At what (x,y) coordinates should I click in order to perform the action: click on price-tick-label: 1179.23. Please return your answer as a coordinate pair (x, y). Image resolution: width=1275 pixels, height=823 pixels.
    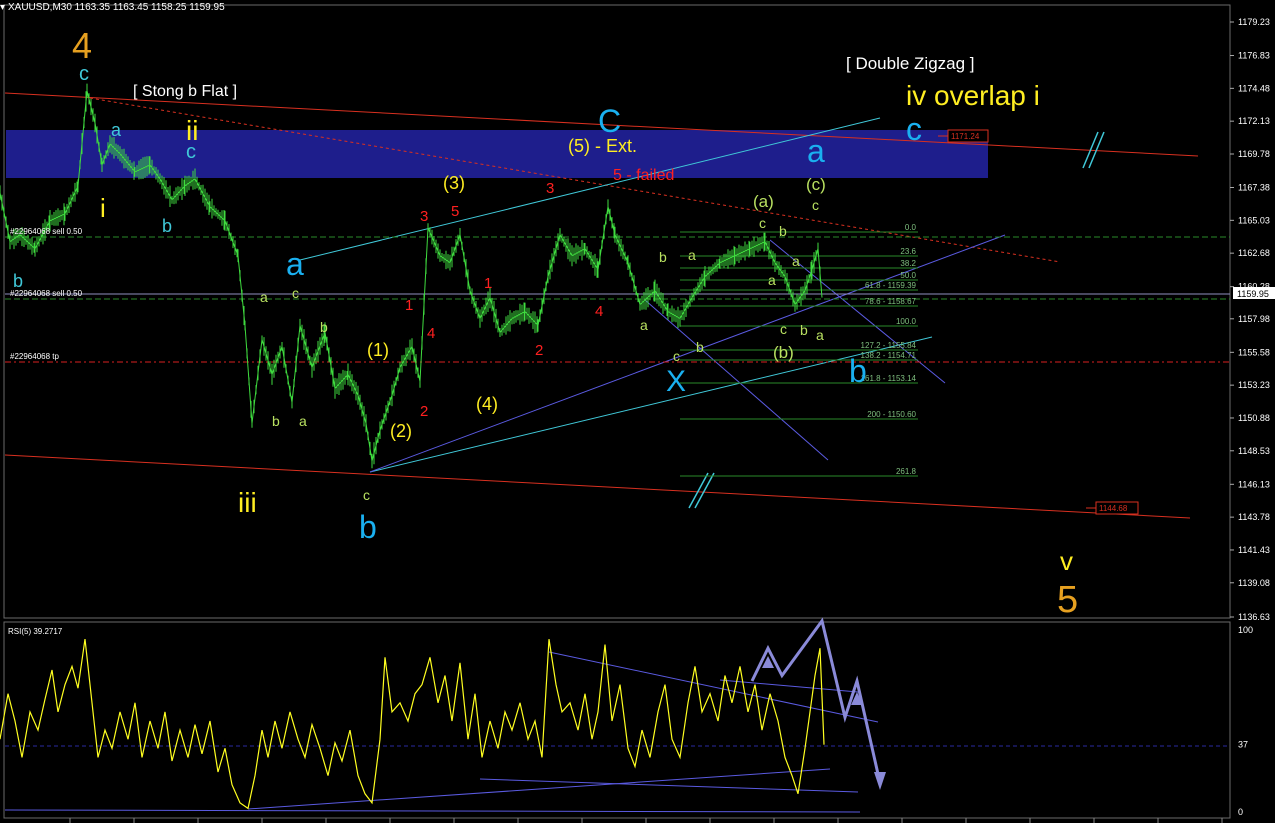
    Looking at the image, I should click on (1254, 22).